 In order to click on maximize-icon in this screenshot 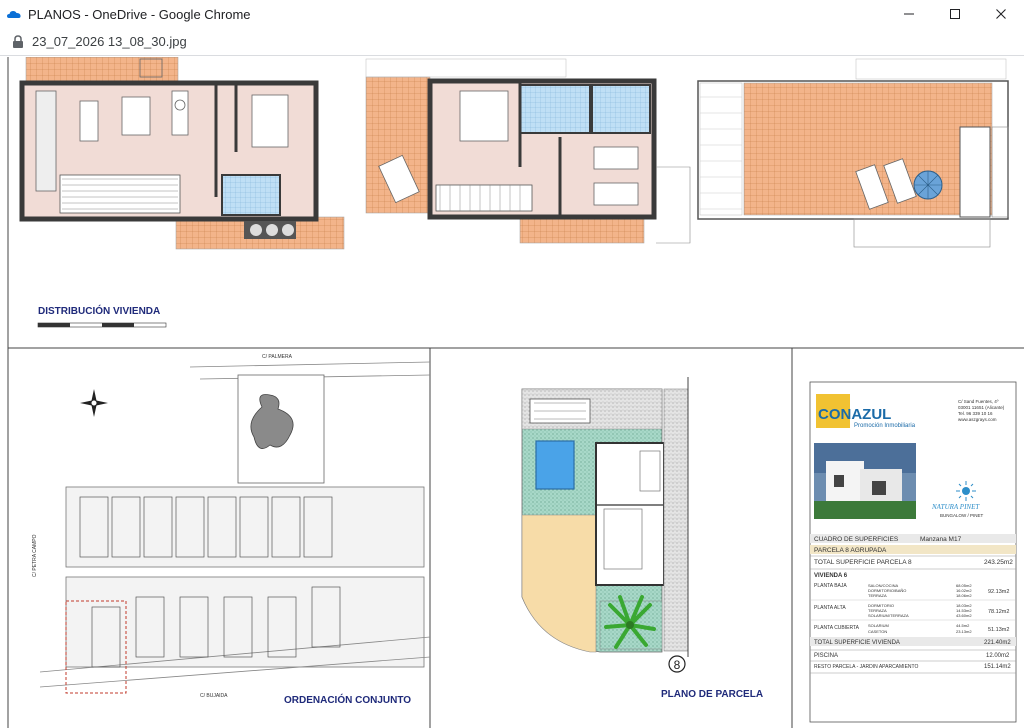, I will do `click(955, 14)`.